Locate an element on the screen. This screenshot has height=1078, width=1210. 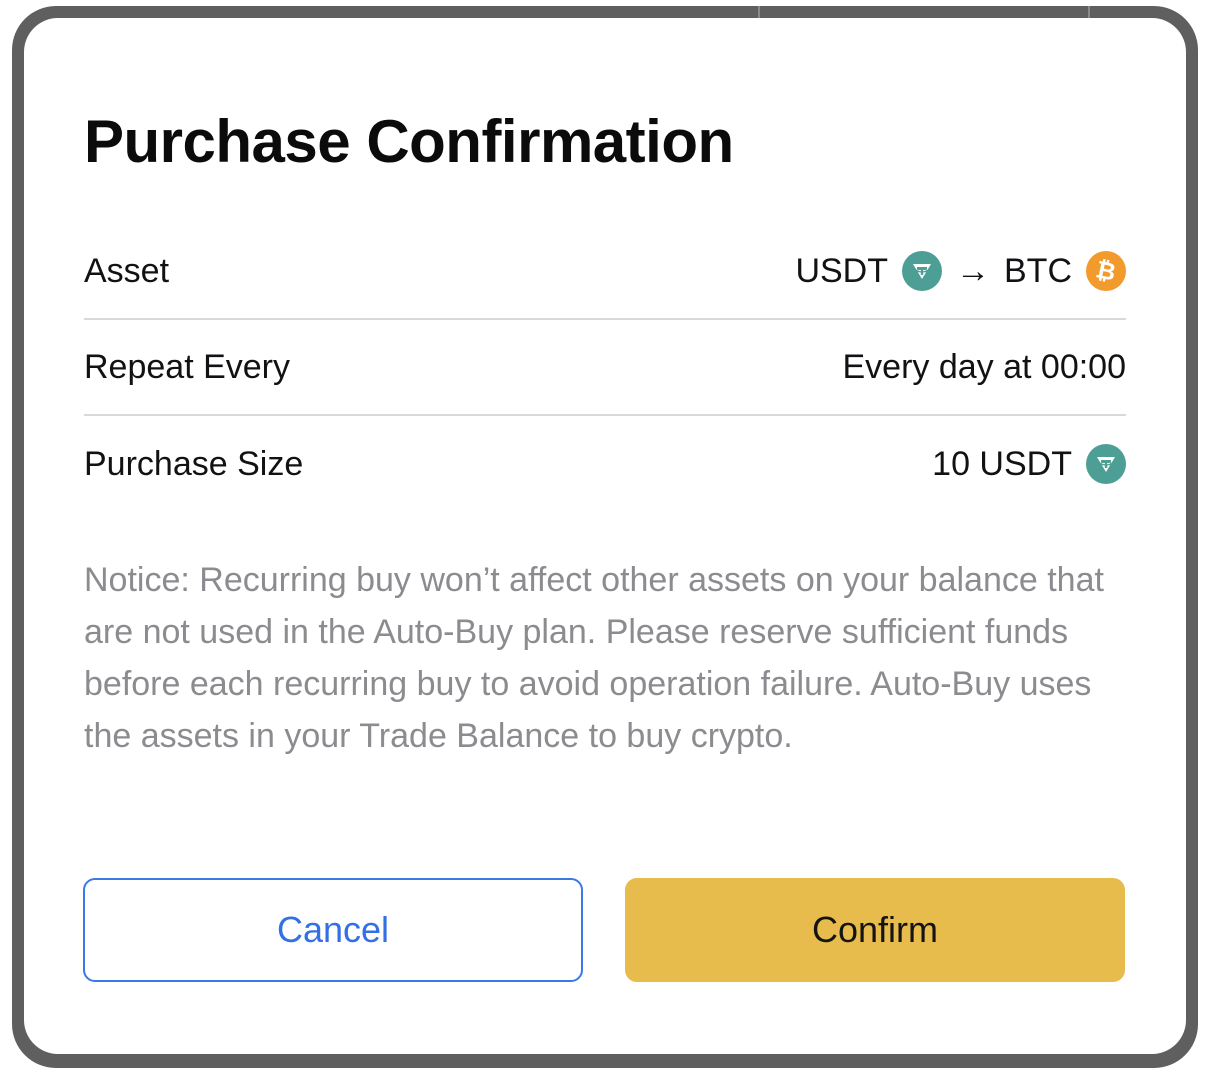
asset-label: Asset is located at coordinates (127, 270).